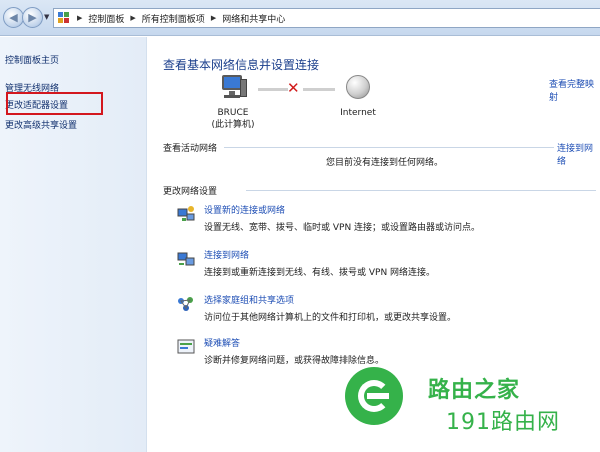 The image size is (600, 452). I want to click on connect-network-task-link: 连接到网络, so click(226, 254).